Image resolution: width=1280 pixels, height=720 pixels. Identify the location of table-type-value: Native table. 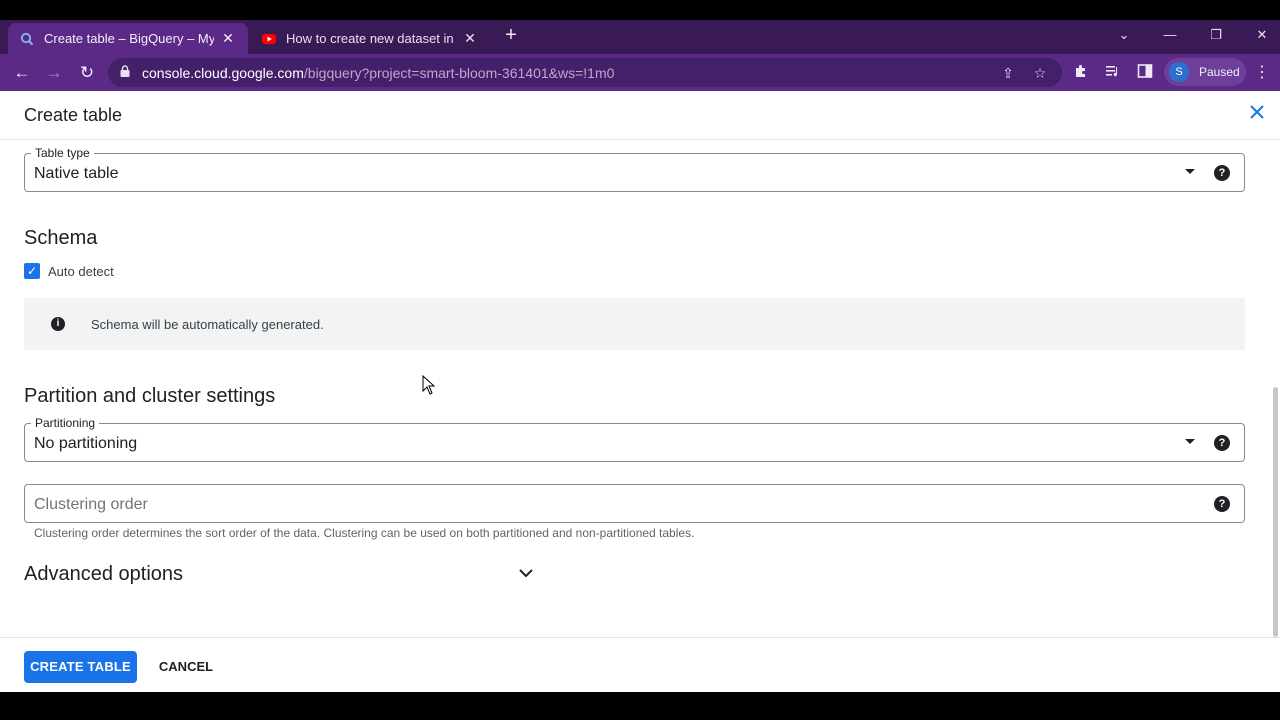
(76, 173).